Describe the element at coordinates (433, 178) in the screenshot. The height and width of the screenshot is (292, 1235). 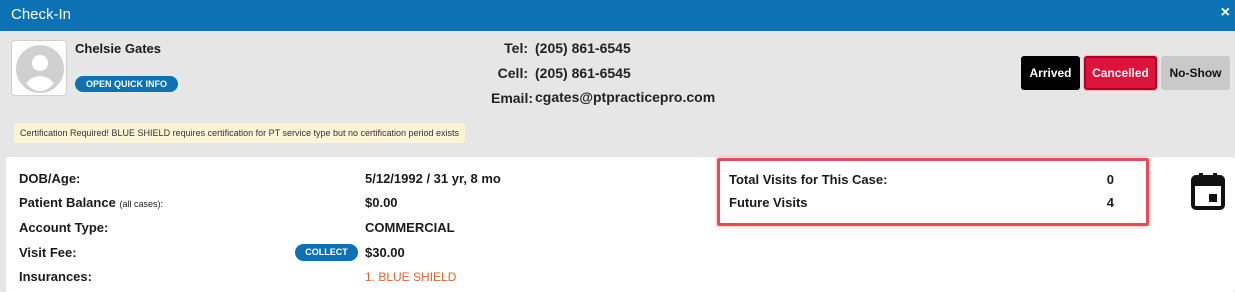
I see `dob-value: 5/12/1992 / 31 yr, 8 mo` at that location.